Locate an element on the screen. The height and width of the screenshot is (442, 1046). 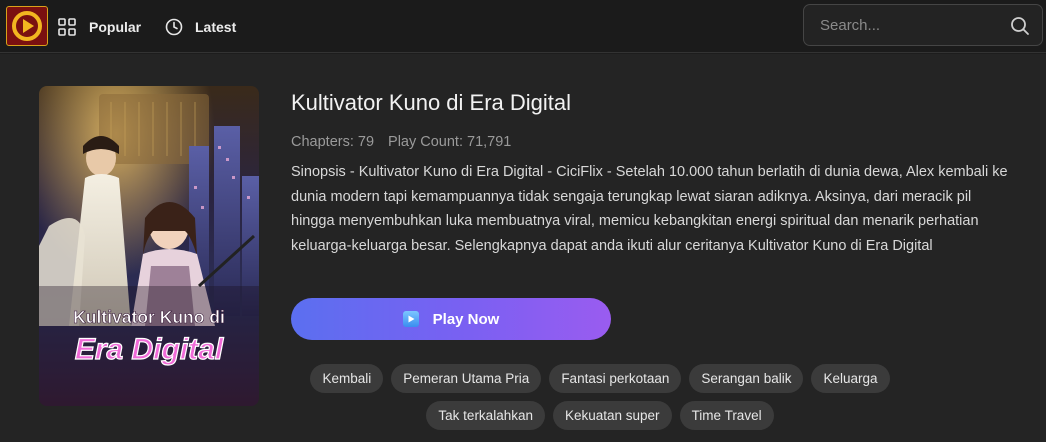
nav-latest: Latest is located at coordinates (200, 26).